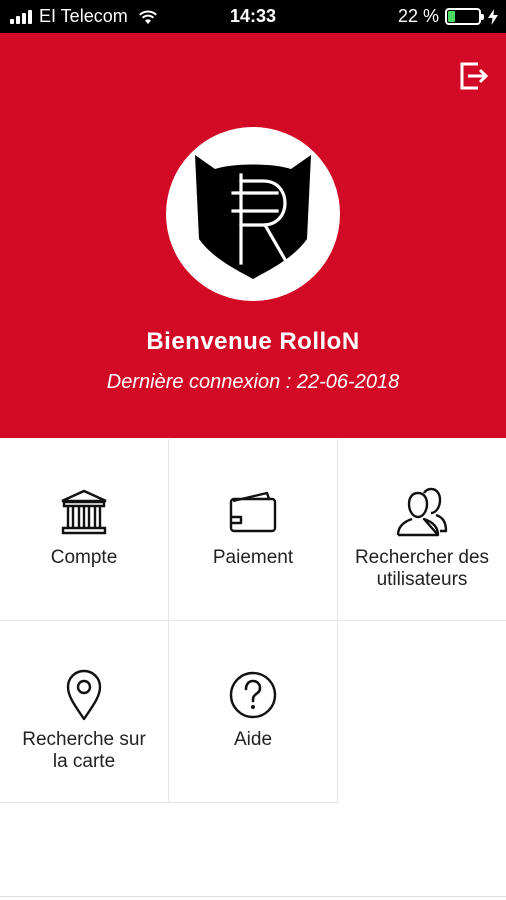 This screenshot has height=900, width=506. I want to click on bottom-divider, so click(253, 896).